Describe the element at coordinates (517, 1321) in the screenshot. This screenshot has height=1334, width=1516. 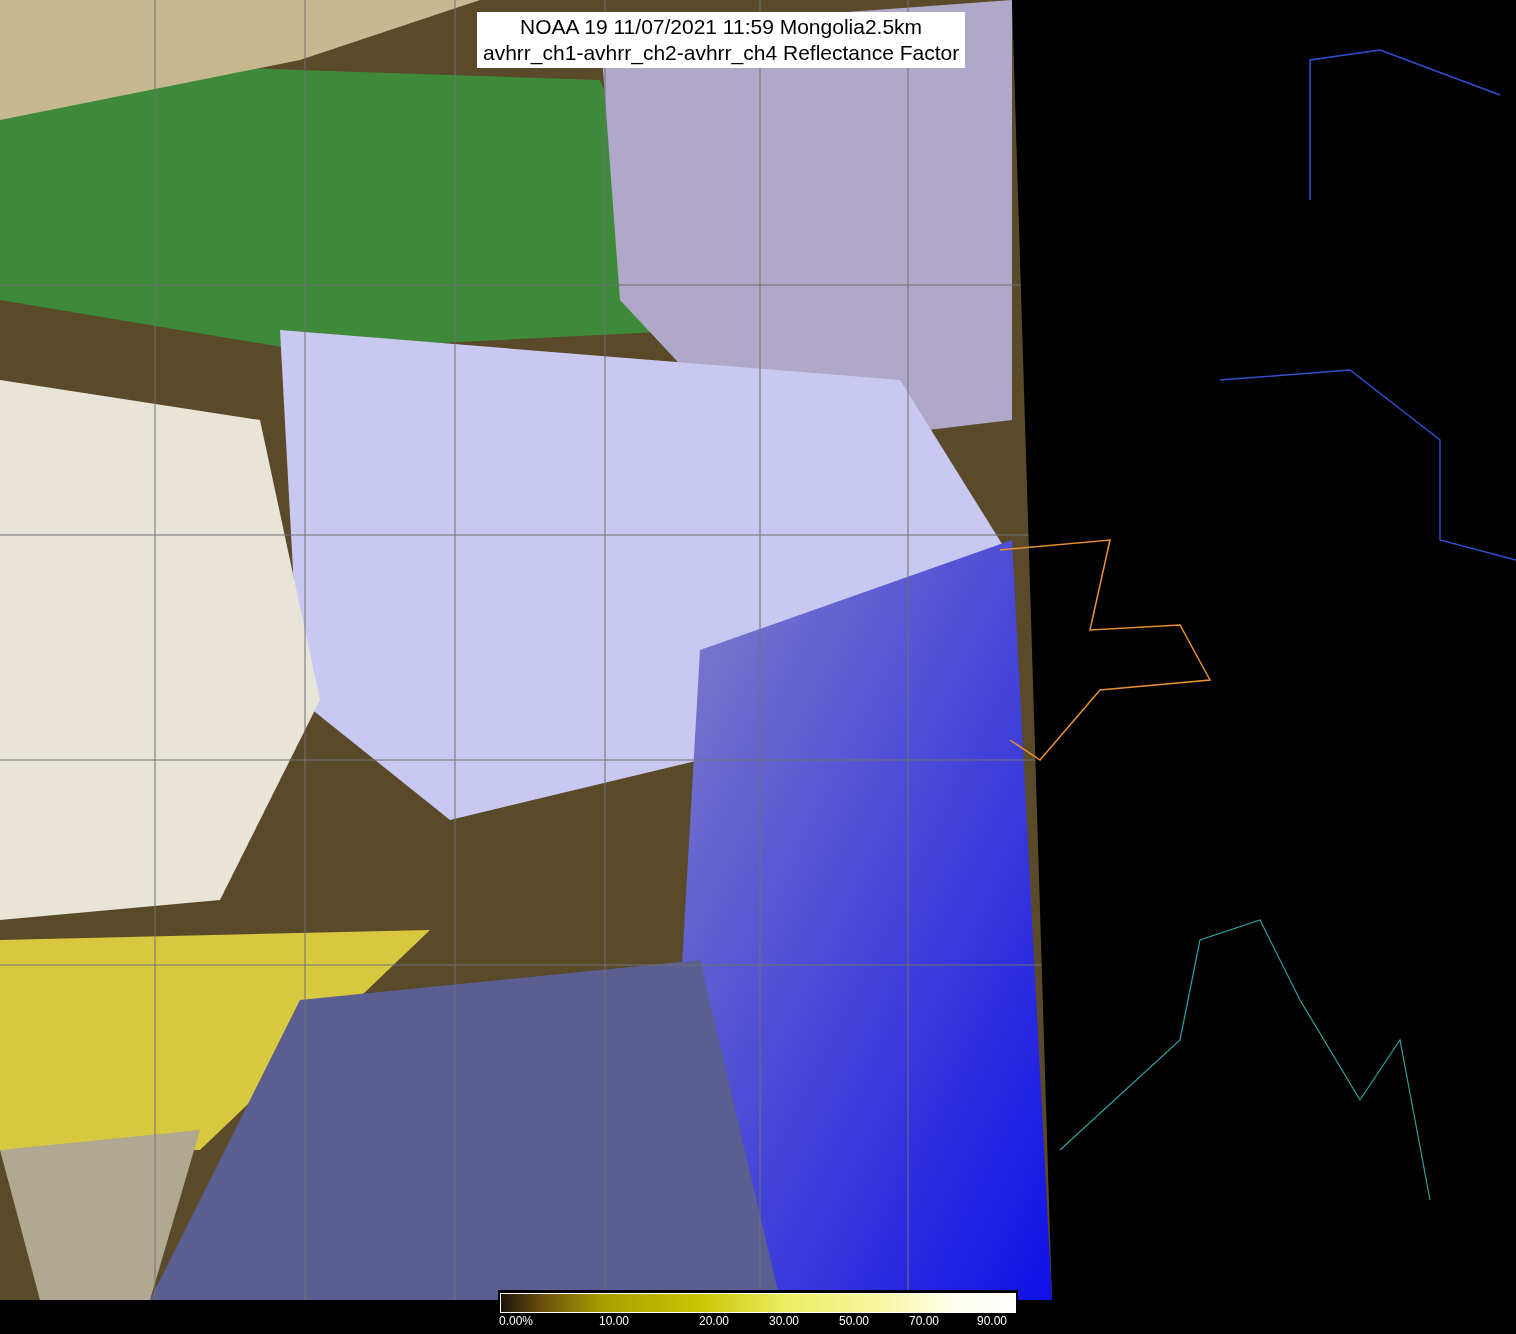
I see `scale-label: 0.00%` at that location.